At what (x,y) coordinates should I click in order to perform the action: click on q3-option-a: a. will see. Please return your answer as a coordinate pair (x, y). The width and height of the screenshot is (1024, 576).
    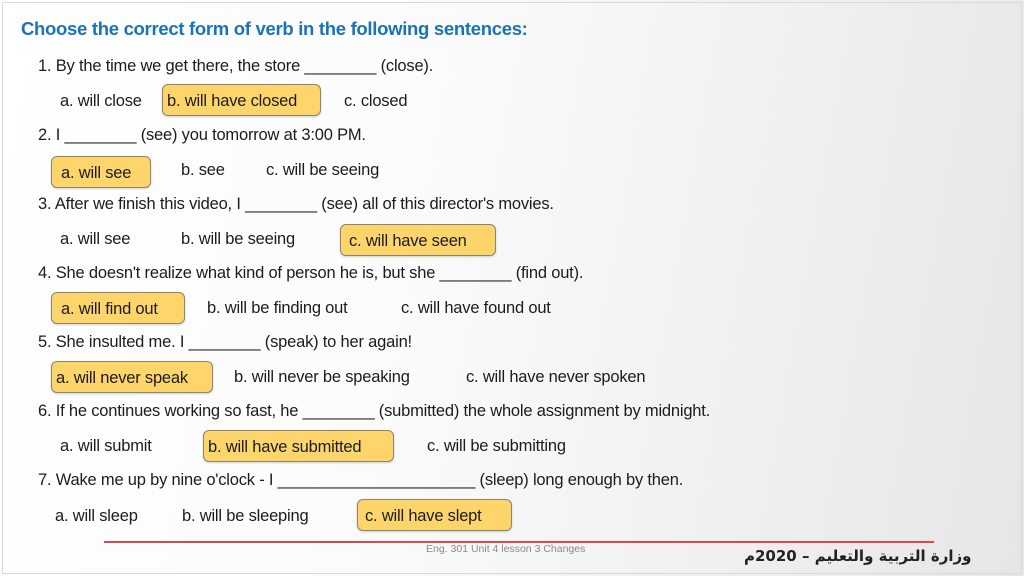
    Looking at the image, I should click on (95, 239).